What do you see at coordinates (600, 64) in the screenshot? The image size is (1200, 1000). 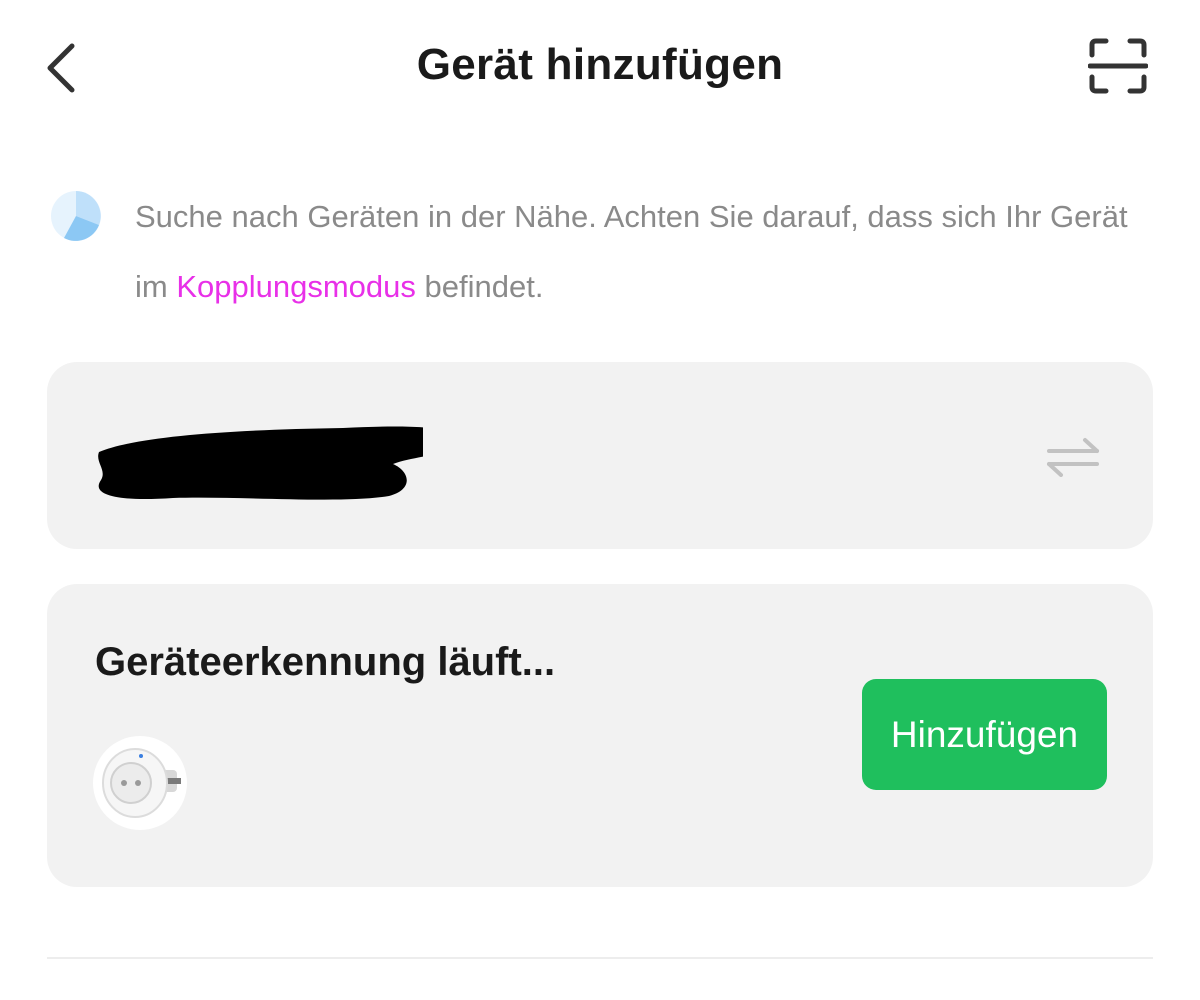 I see `page-title: Gerät hinzufügen` at bounding box center [600, 64].